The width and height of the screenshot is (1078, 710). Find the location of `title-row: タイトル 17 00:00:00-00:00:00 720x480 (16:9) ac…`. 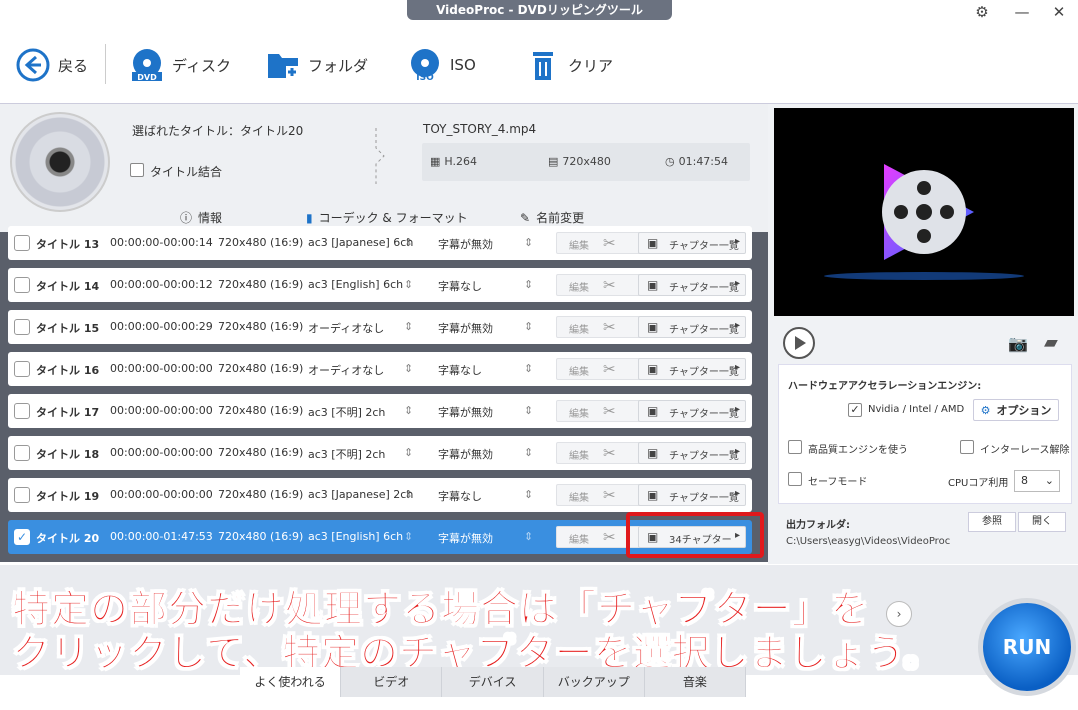

title-row: タイトル 17 00:00:00-00:00:00 720x480 (16:9) ac… is located at coordinates (380, 411).